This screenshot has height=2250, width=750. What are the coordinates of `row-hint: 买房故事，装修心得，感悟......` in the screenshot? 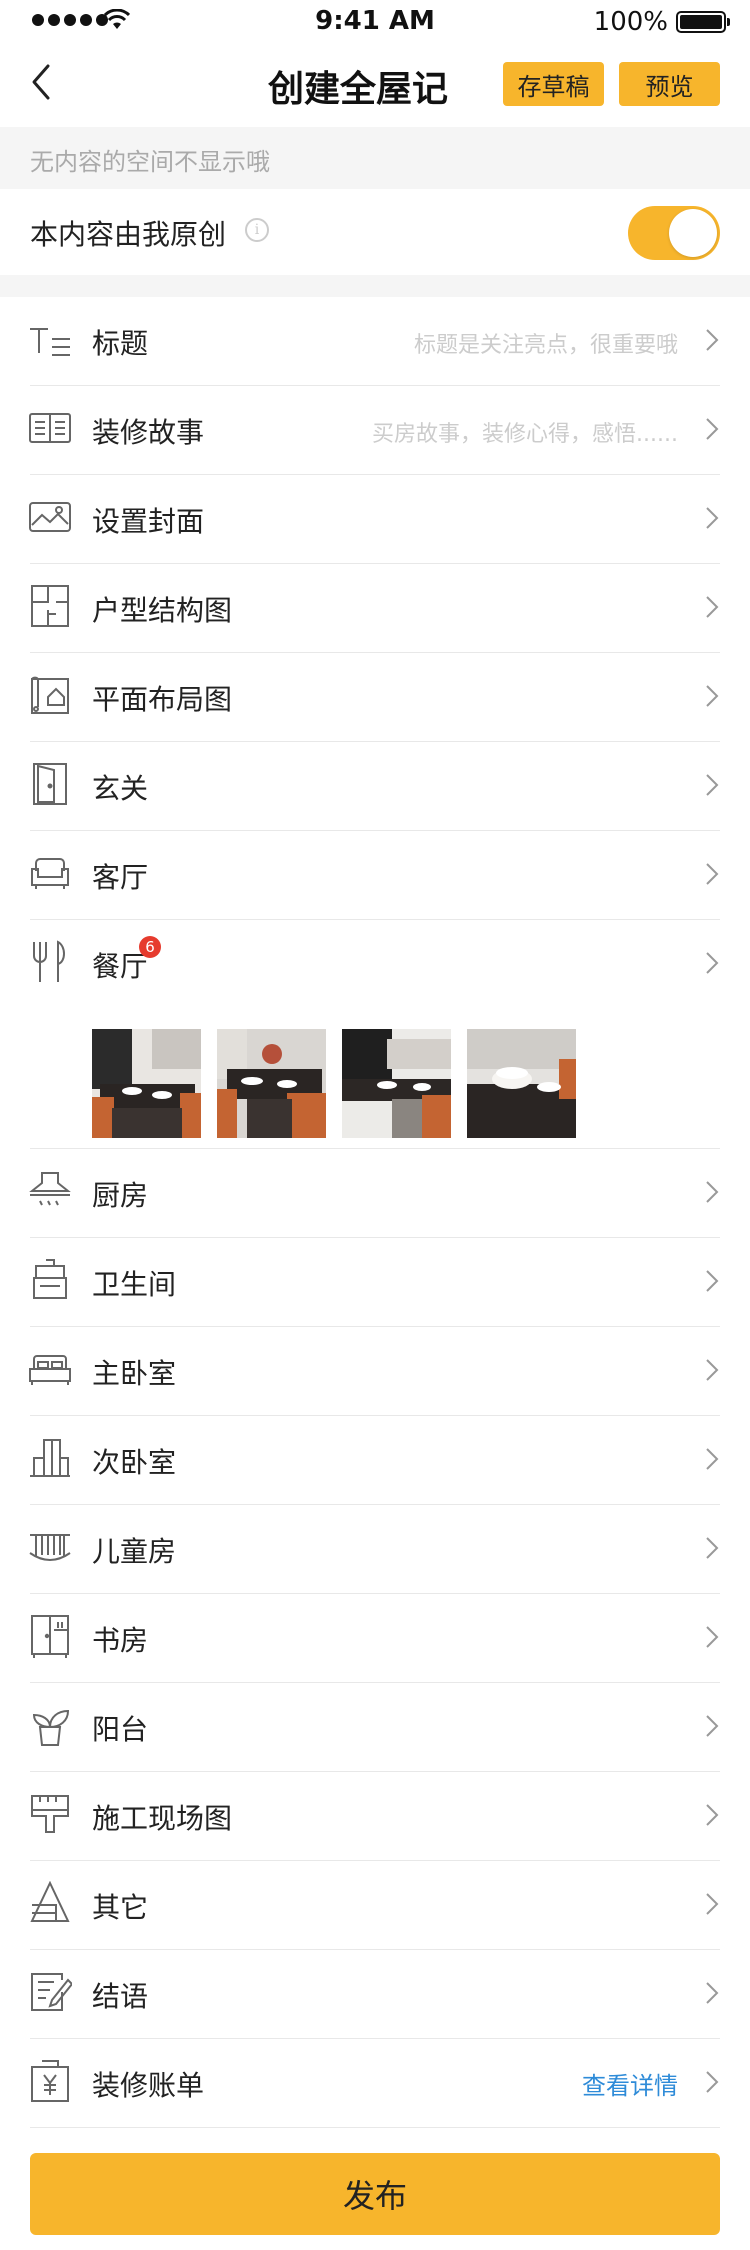 It's located at (525, 434).